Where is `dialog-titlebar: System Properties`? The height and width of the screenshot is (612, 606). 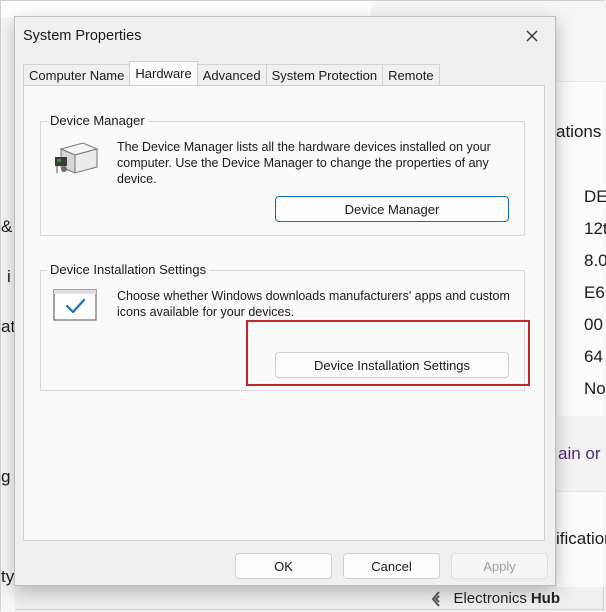 dialog-titlebar: System Properties is located at coordinates (285, 36).